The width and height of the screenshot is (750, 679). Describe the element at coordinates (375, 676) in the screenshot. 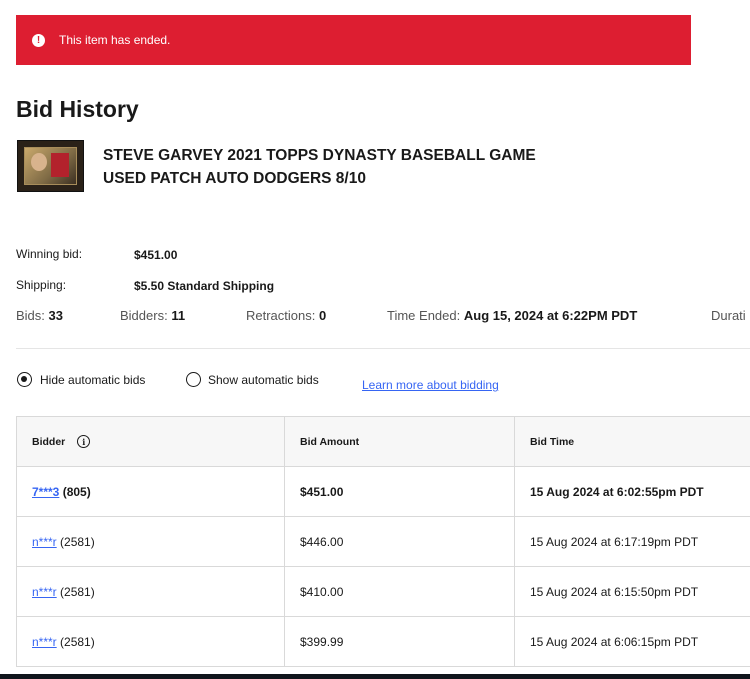

I see `window-edge` at that location.